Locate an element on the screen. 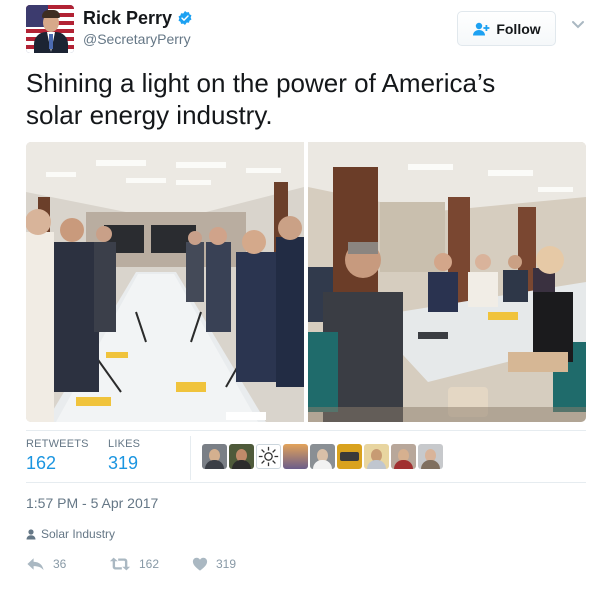  author-name: Rick Perry is located at coordinates (127, 18).